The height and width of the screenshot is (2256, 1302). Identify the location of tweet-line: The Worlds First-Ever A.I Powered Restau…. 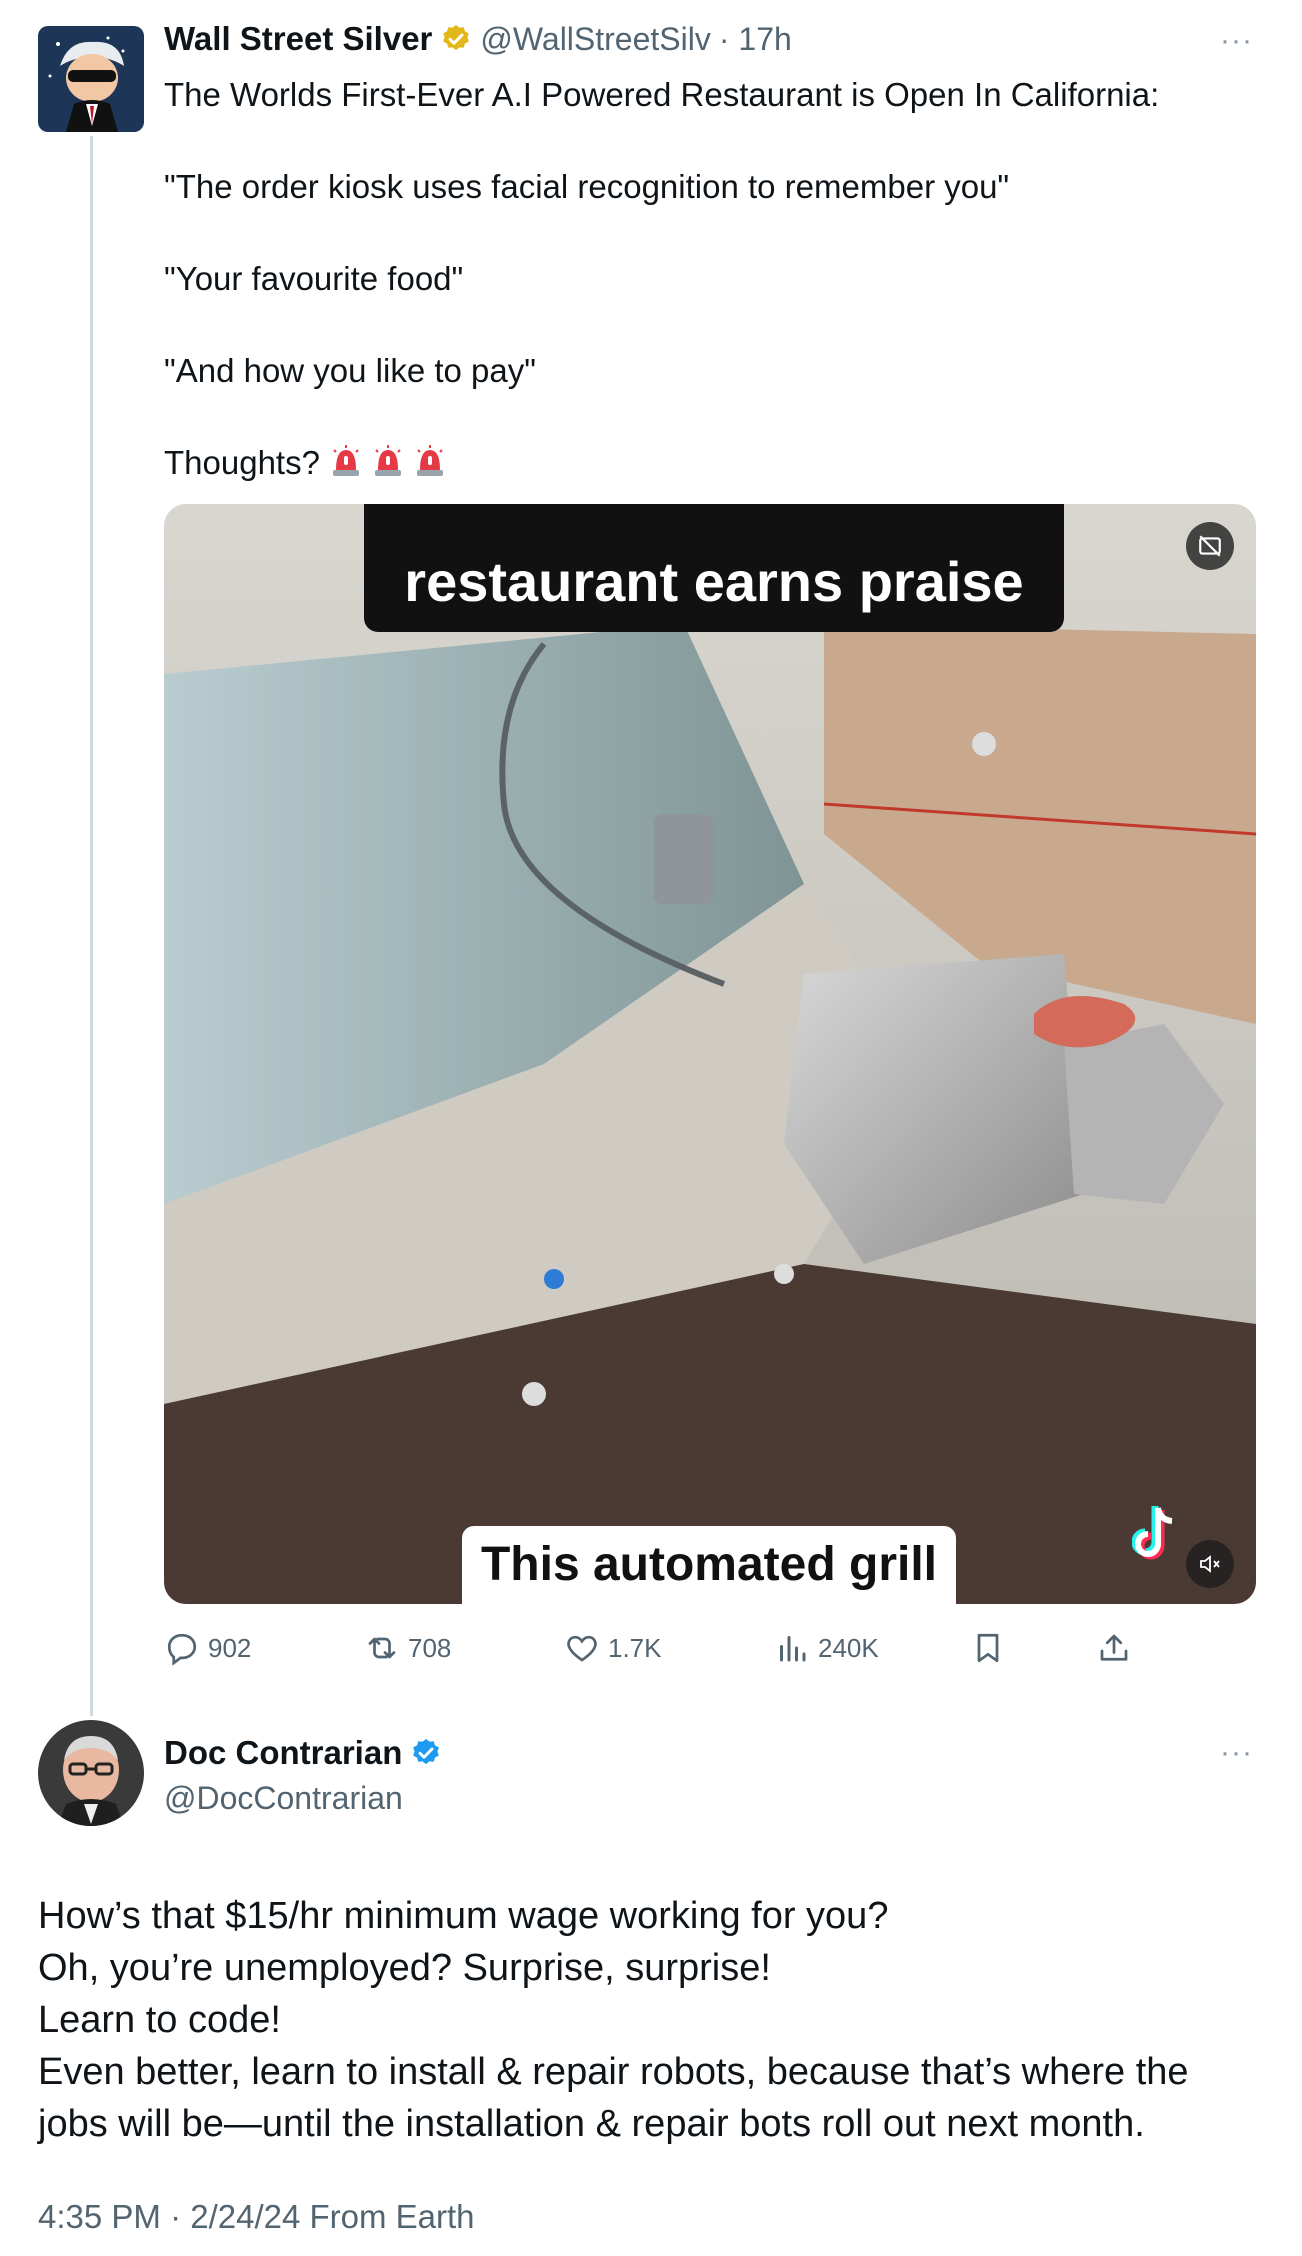
(662, 94).